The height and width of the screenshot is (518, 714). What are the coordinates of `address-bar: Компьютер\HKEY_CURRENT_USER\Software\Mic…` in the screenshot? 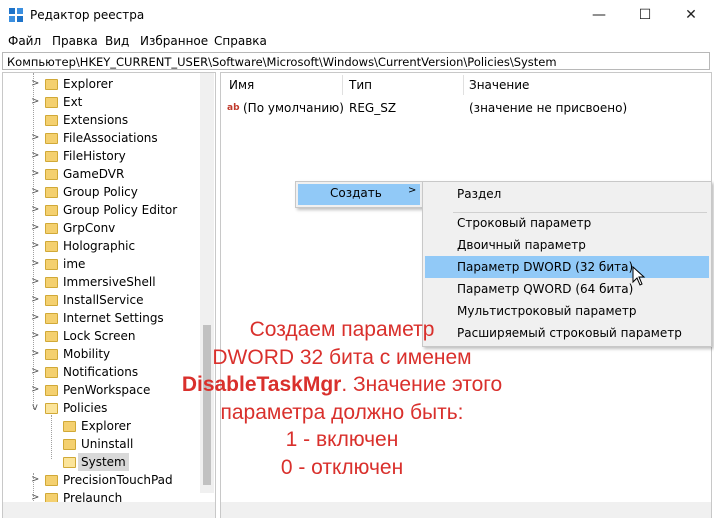 It's located at (356, 61).